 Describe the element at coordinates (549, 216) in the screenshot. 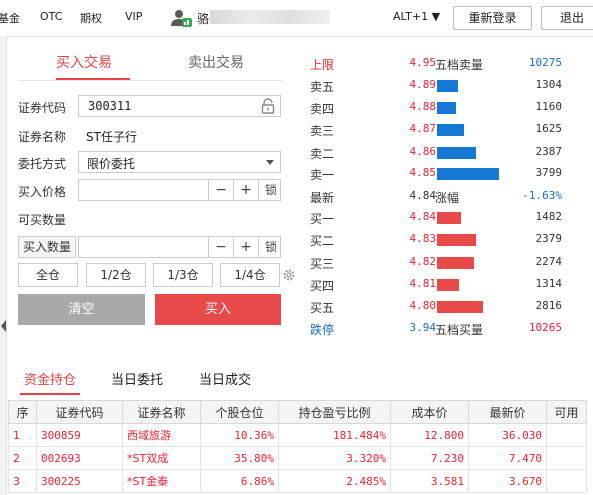

I see `bid-volume: 1482` at that location.